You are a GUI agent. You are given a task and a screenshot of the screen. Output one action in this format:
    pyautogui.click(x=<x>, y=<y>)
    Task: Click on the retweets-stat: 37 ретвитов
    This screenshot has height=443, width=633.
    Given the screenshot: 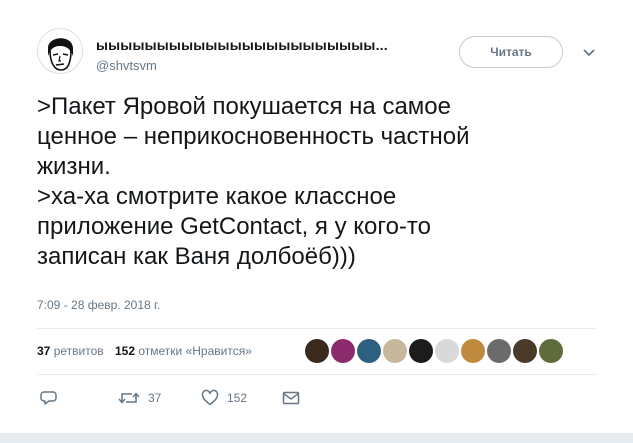 What is the action you would take?
    pyautogui.click(x=70, y=351)
    